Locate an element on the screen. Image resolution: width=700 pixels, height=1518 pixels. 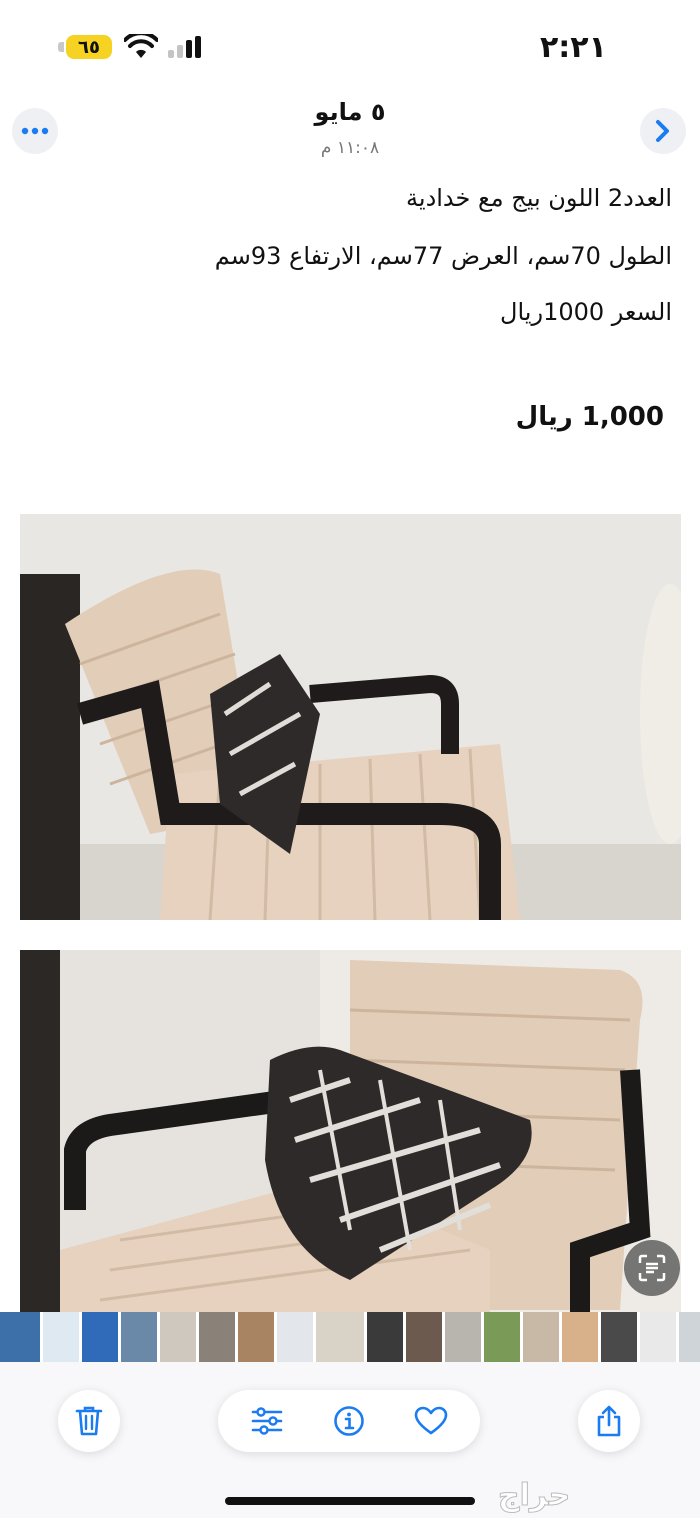
wifi-icon is located at coordinates (141, 46).